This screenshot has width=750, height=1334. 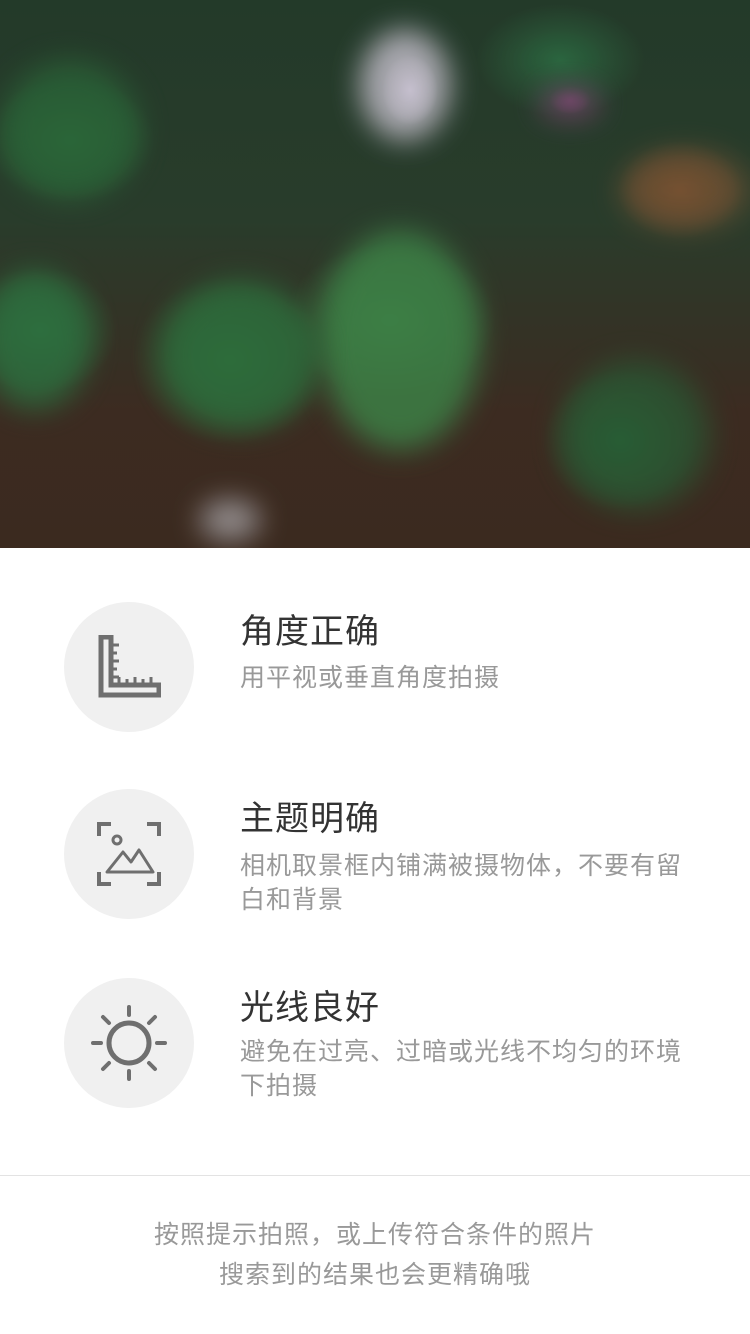 What do you see at coordinates (370, 677) in the screenshot?
I see `tip-description: 用平视或垂直角度拍摄` at bounding box center [370, 677].